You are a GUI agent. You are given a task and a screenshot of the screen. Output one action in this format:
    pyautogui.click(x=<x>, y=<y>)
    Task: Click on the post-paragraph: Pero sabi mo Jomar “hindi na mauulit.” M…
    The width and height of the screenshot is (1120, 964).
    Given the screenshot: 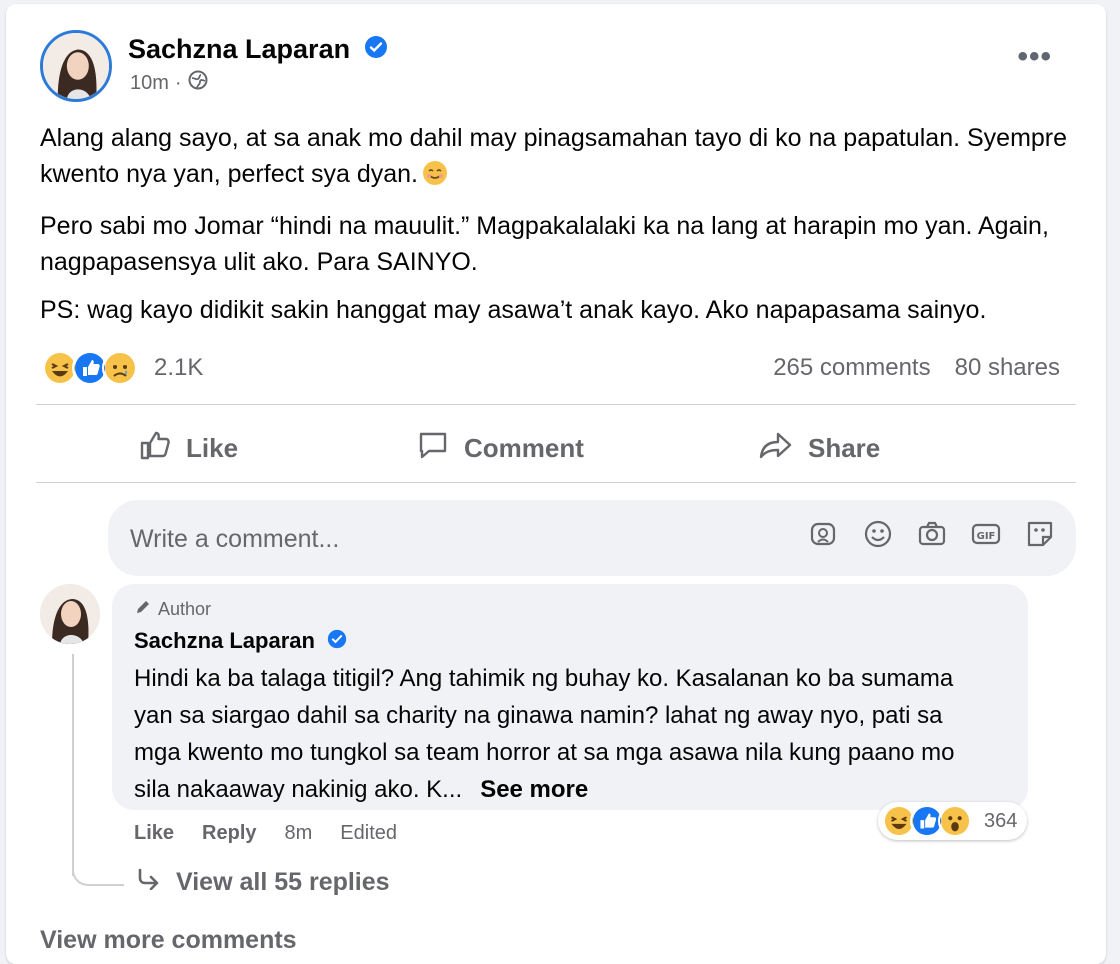 What is the action you would take?
    pyautogui.click(x=544, y=244)
    